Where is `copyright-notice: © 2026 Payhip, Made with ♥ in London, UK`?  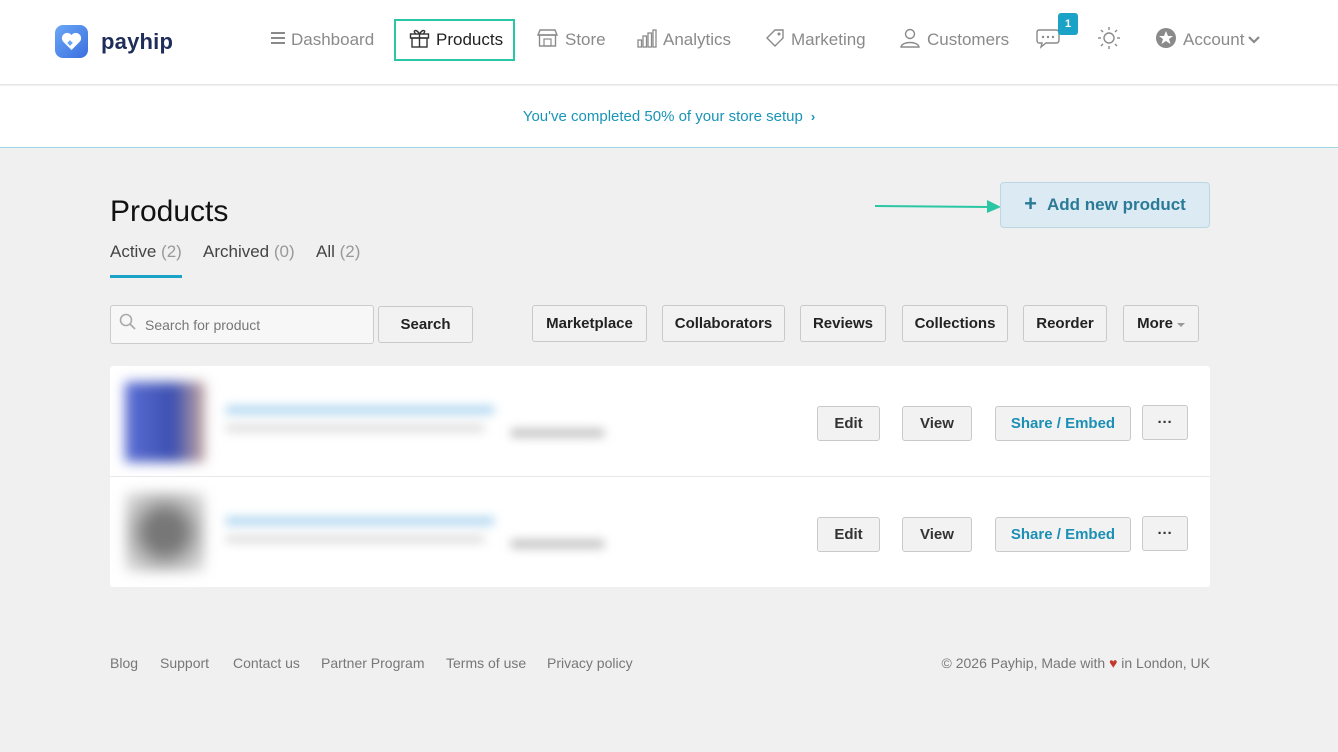
copyright-notice: © 2026 Payhip, Made with ♥ in London, UK is located at coordinates (1076, 663).